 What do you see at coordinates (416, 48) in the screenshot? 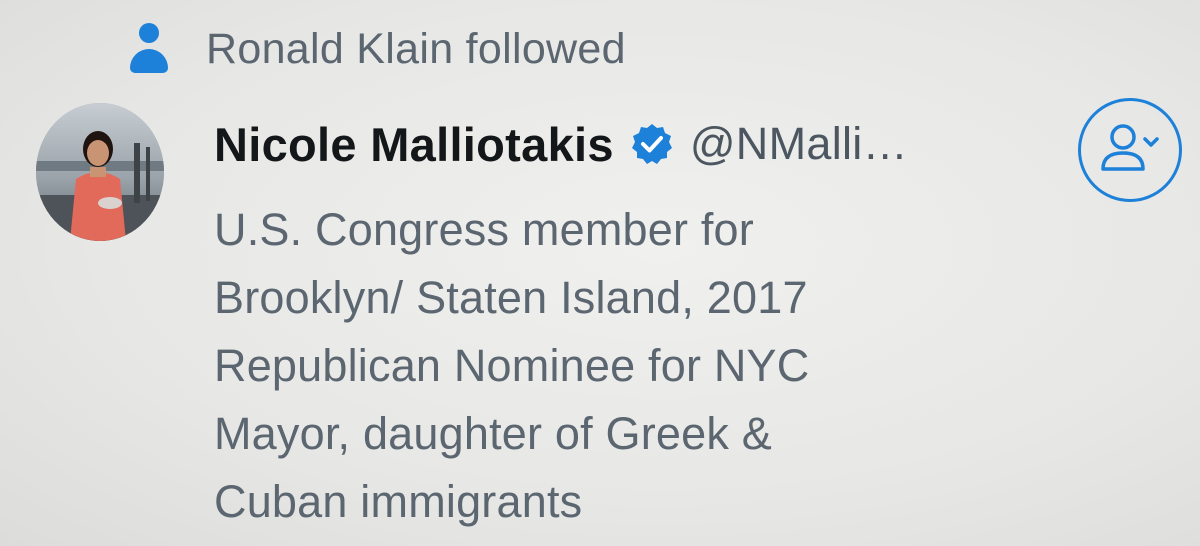
I see `social-context-text: Ronald Klain followed` at bounding box center [416, 48].